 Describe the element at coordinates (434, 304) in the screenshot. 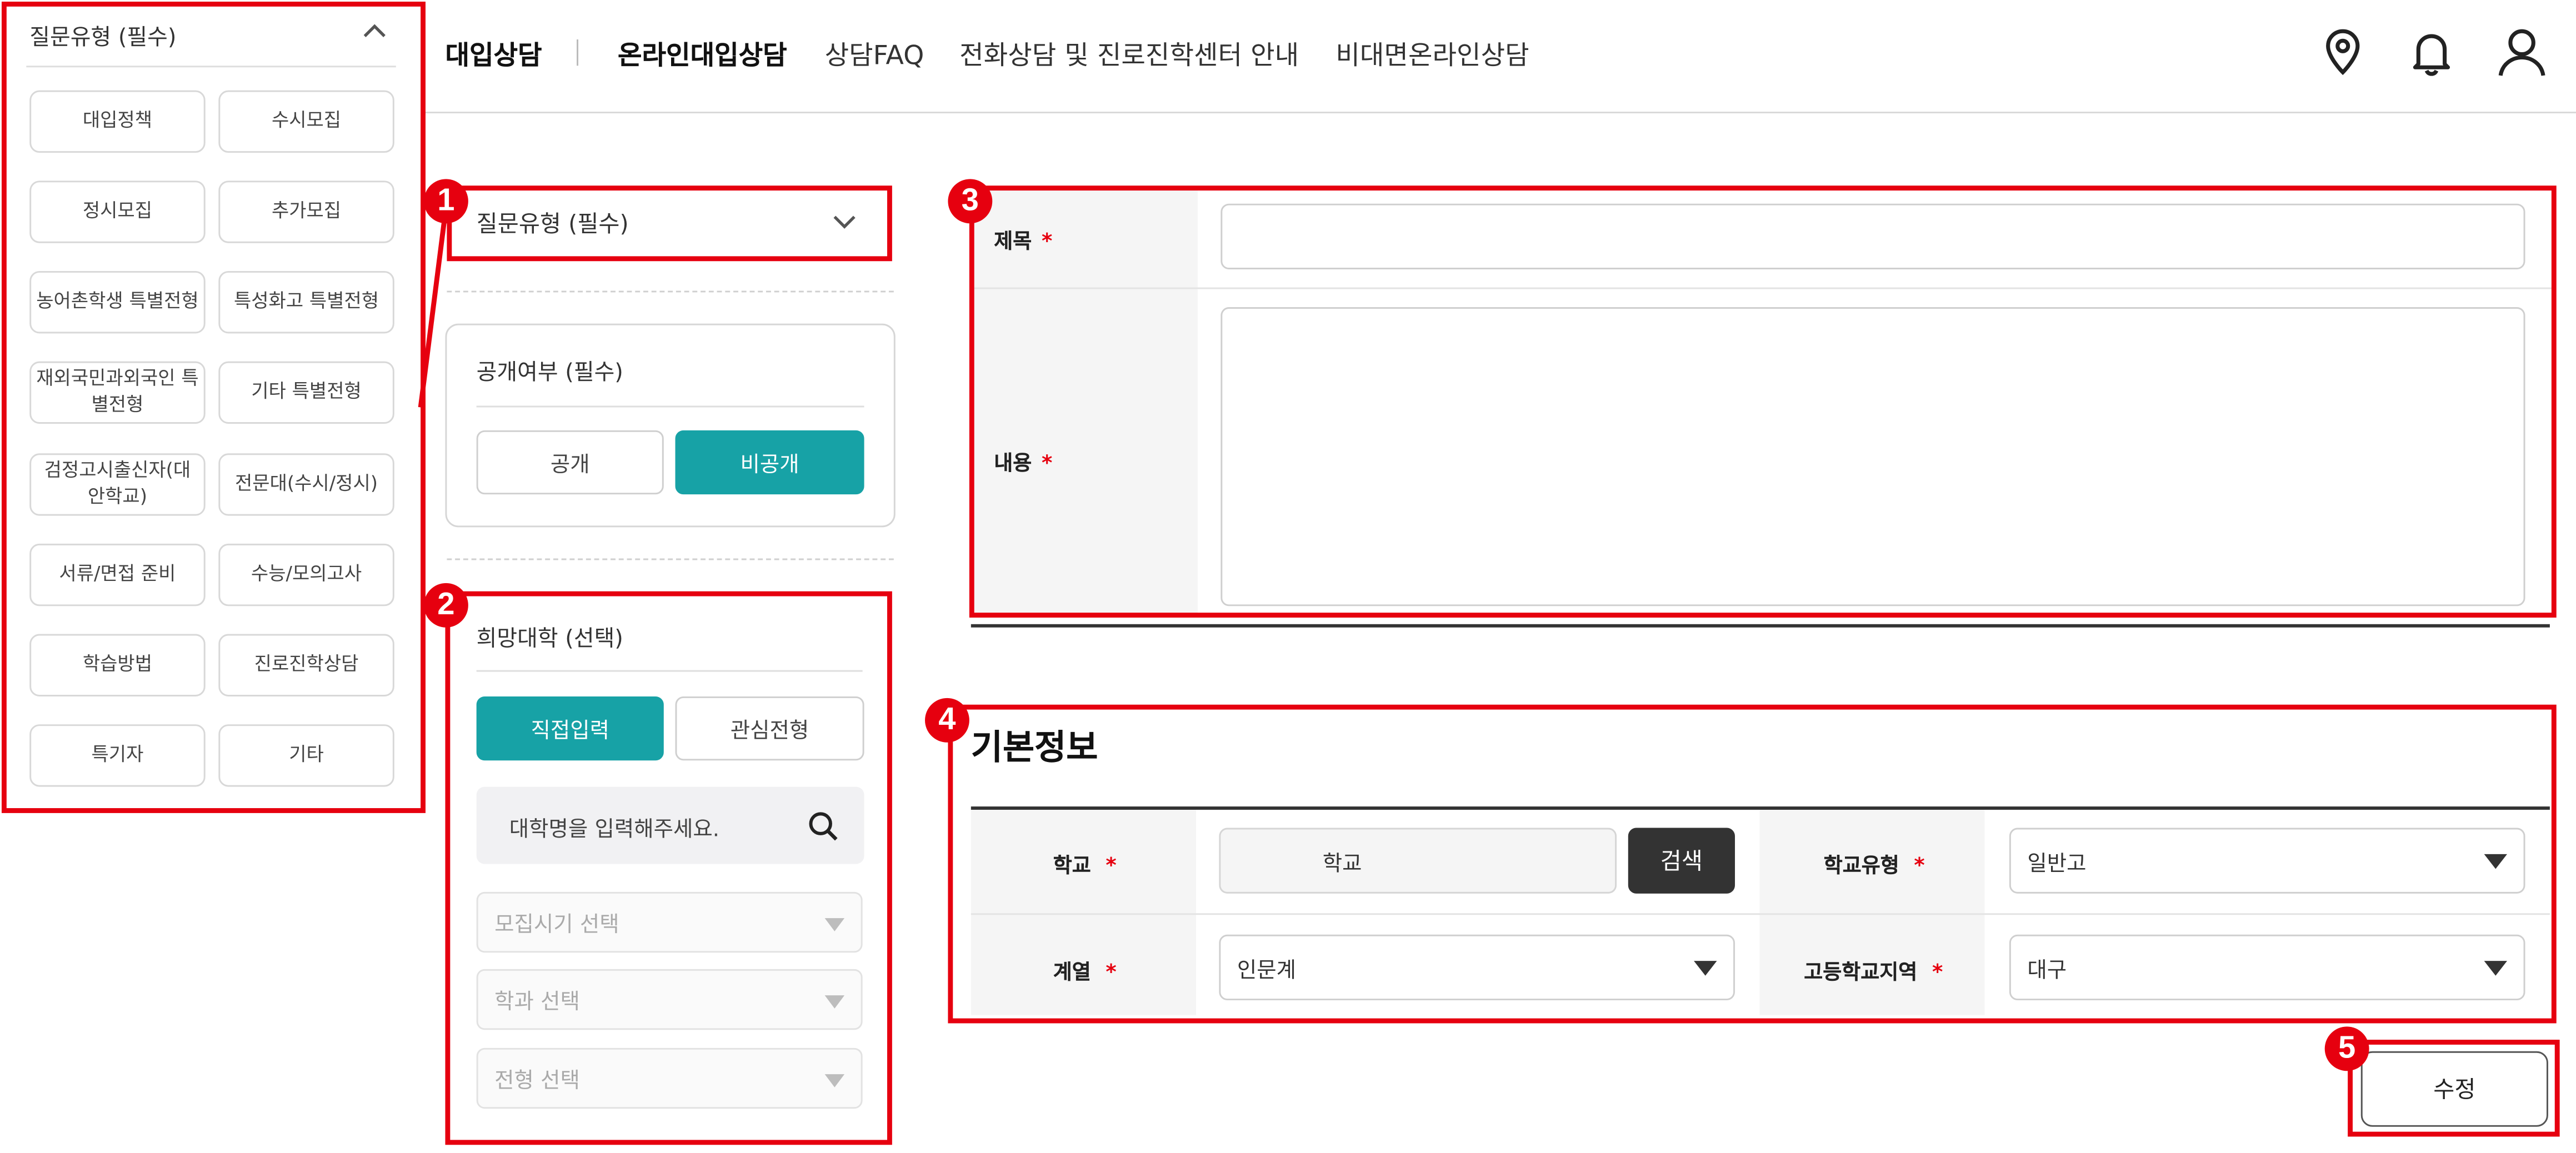

I see `annotation-connector` at that location.